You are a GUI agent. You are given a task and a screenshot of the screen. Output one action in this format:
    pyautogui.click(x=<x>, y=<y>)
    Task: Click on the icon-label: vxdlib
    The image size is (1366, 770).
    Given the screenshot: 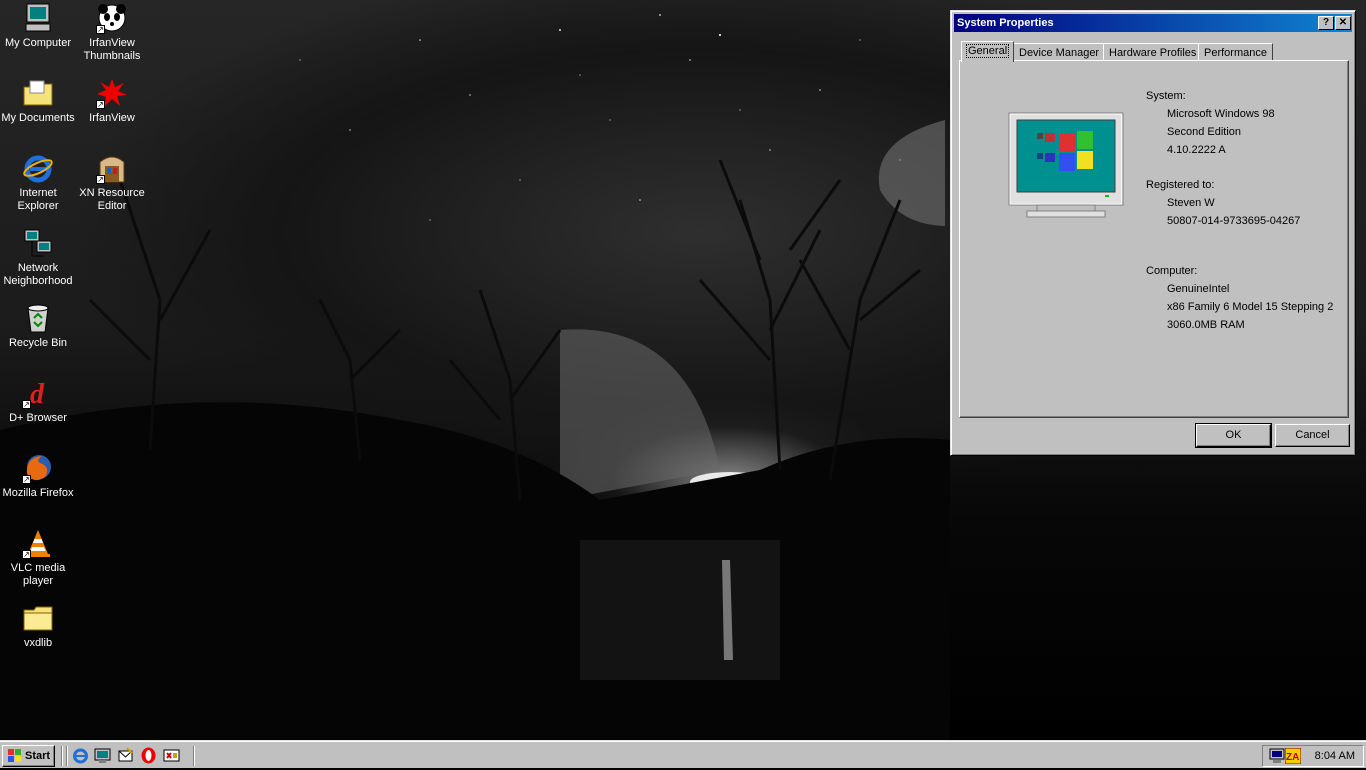 What is the action you would take?
    pyautogui.click(x=38, y=643)
    